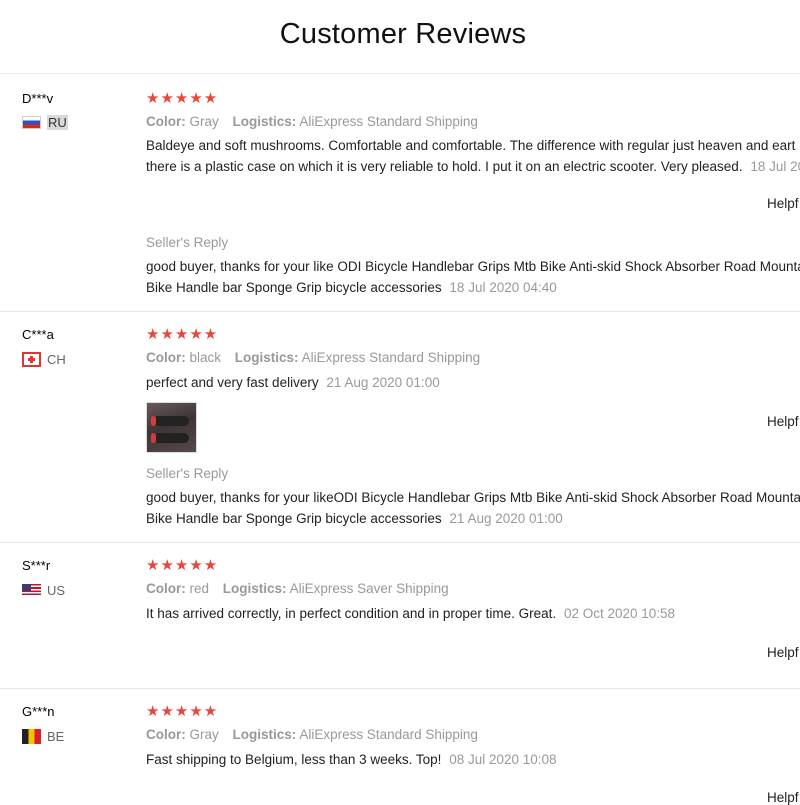 Image resolution: width=800 pixels, height=805 pixels. What do you see at coordinates (31, 590) in the screenshot?
I see `usa-flag-icon` at bounding box center [31, 590].